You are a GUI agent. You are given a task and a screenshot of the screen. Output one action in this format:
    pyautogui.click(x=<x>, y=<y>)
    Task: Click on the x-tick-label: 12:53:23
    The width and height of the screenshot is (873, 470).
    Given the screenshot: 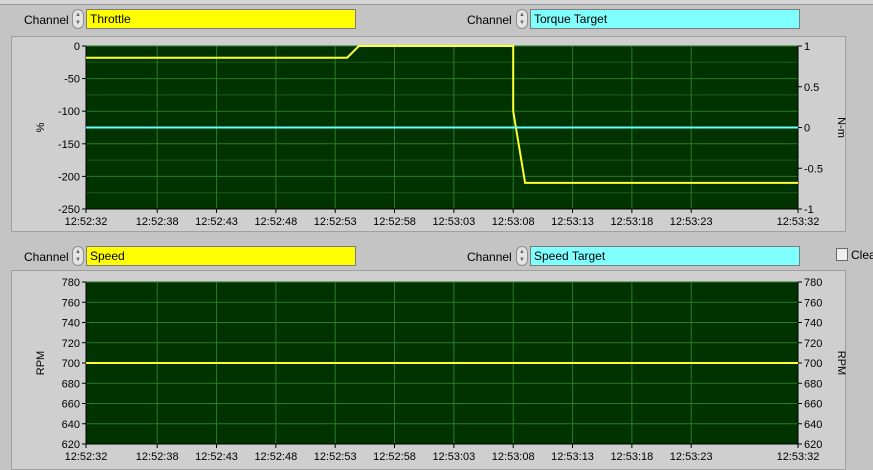 What is the action you would take?
    pyautogui.click(x=691, y=457)
    